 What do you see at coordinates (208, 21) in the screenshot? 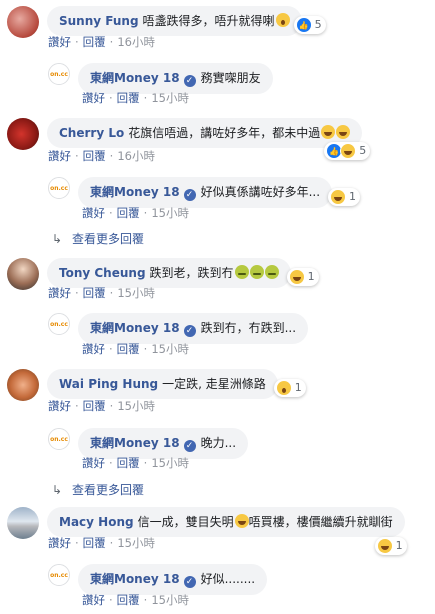
I see `comment-text: 唔盞跌得多，唔升就得喇` at bounding box center [208, 21].